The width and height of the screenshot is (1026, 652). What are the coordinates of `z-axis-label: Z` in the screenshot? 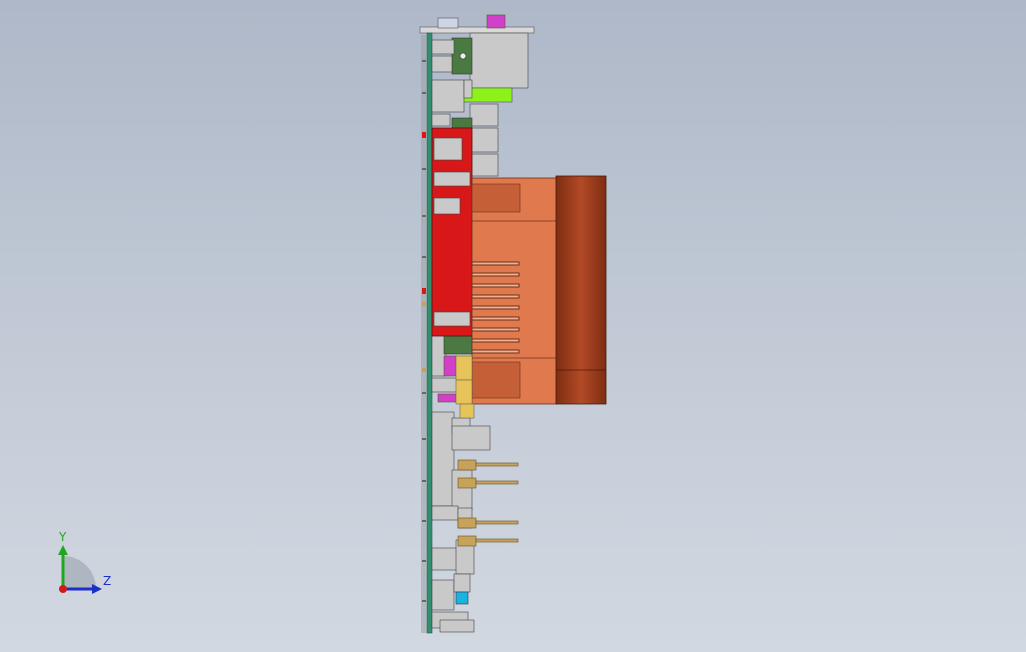 It's located at (107, 581).